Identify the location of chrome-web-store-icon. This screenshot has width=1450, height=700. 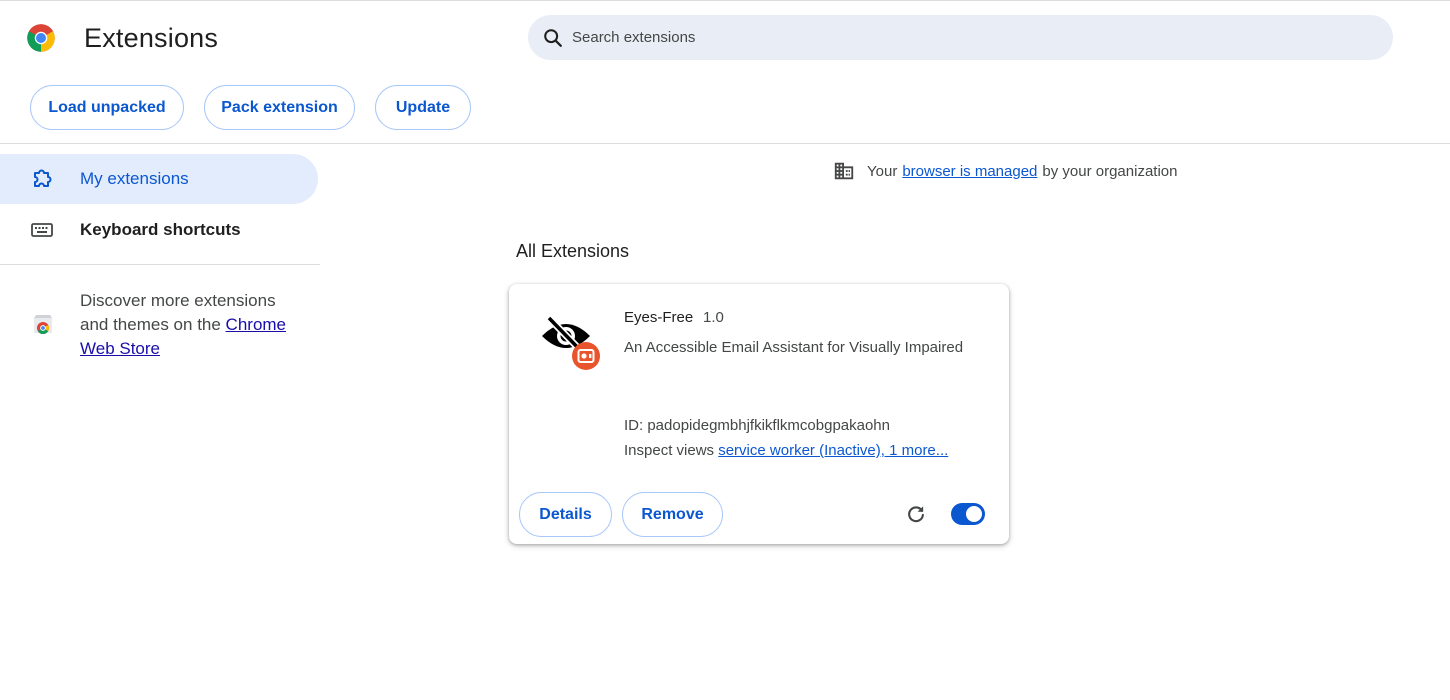
(43, 325).